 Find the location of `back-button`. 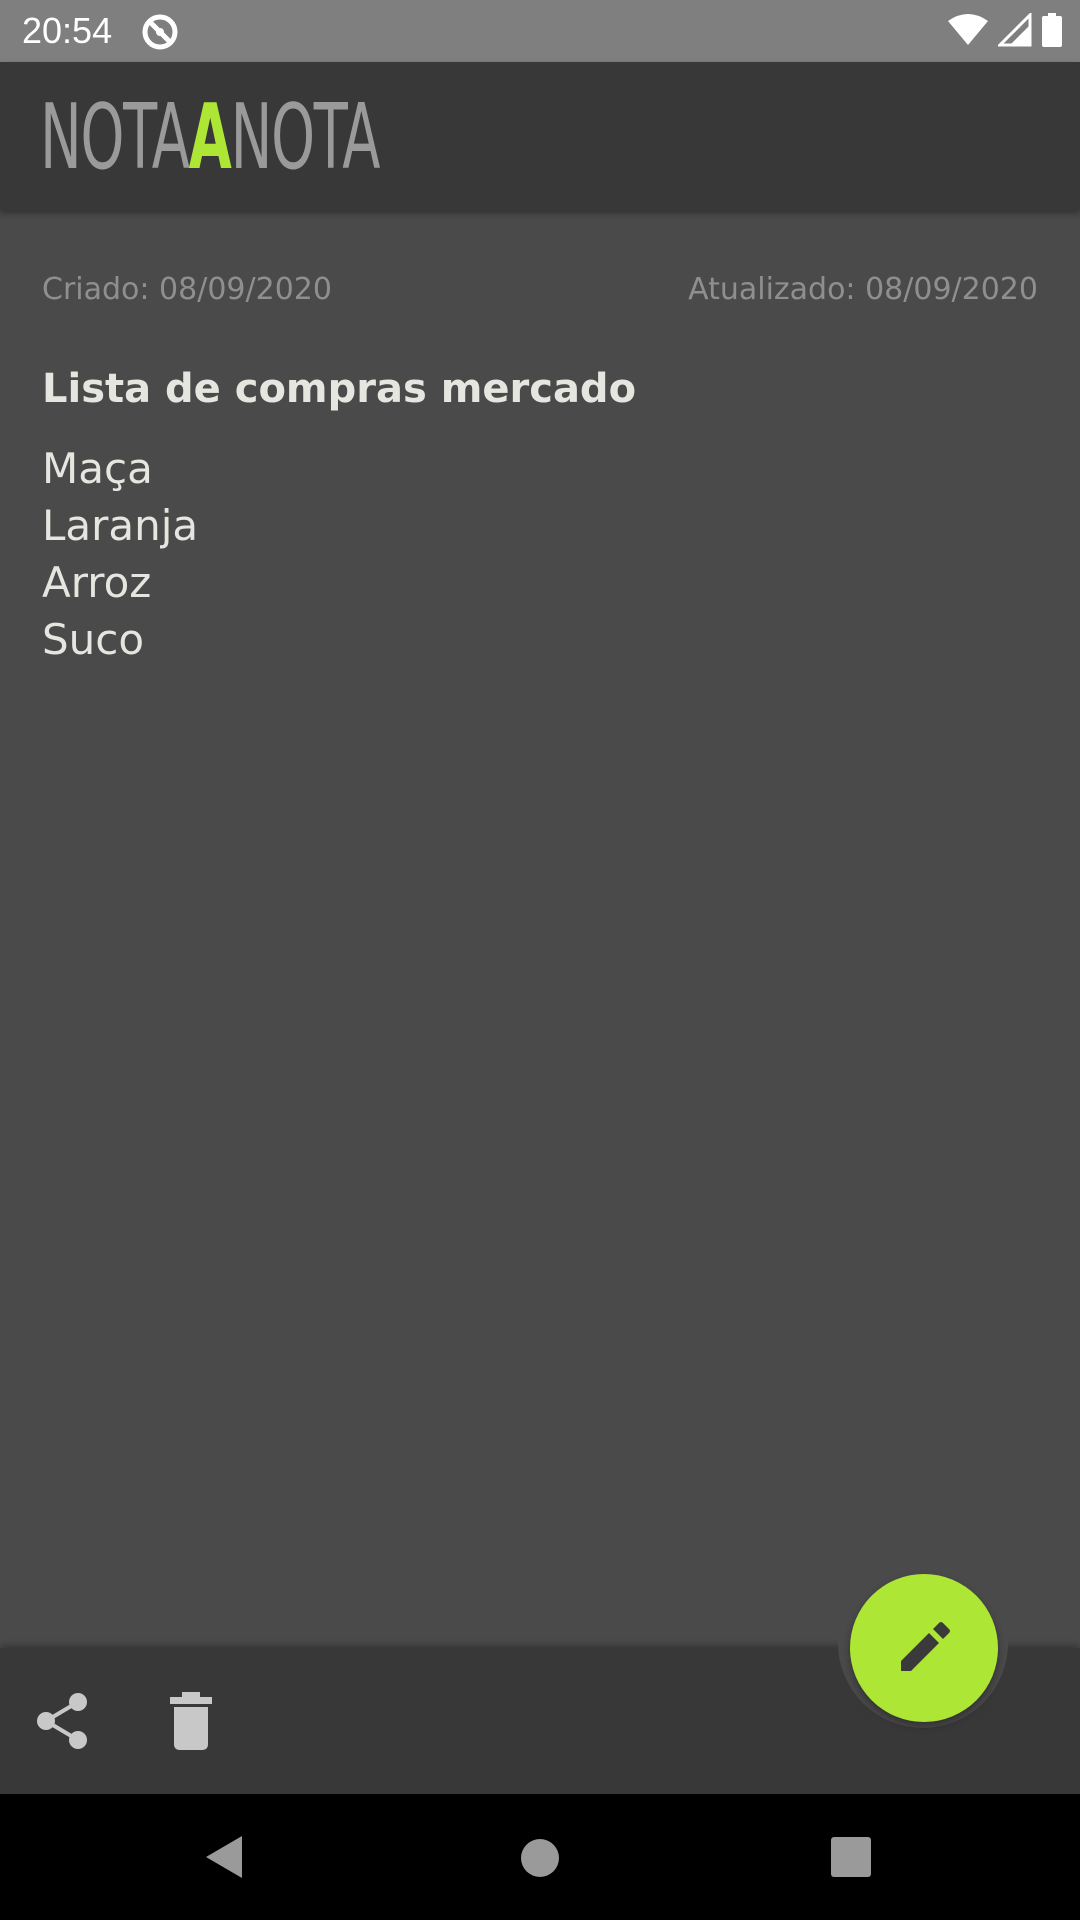

back-button is located at coordinates (225, 1857).